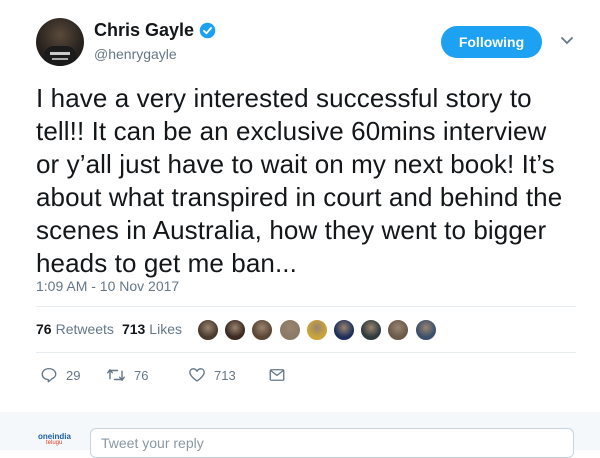 The height and width of the screenshot is (458, 600). I want to click on heart-icon, so click(197, 375).